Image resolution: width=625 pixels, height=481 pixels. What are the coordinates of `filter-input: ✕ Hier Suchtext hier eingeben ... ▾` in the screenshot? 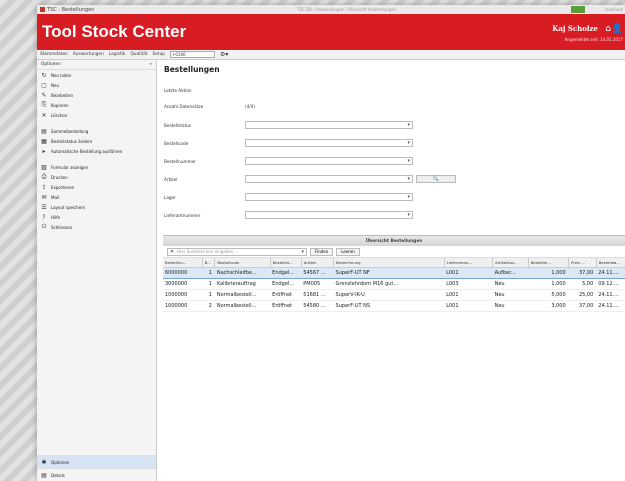 It's located at (237, 251).